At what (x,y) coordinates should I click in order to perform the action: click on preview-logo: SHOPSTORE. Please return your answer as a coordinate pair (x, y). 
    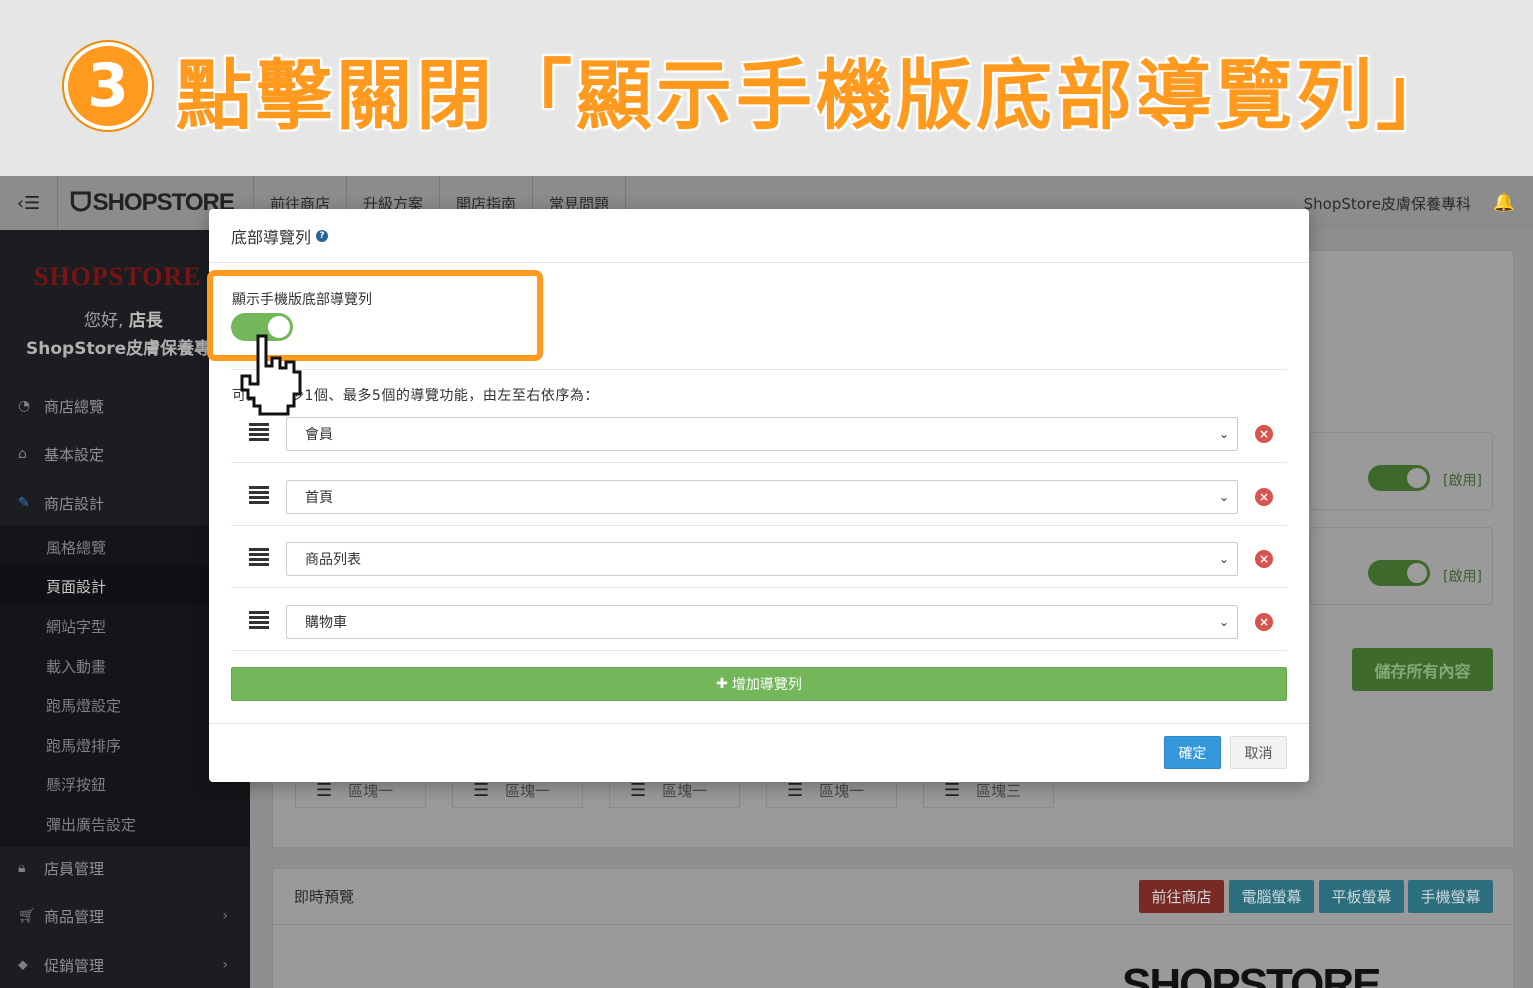
    Looking at the image, I should click on (1251, 974).